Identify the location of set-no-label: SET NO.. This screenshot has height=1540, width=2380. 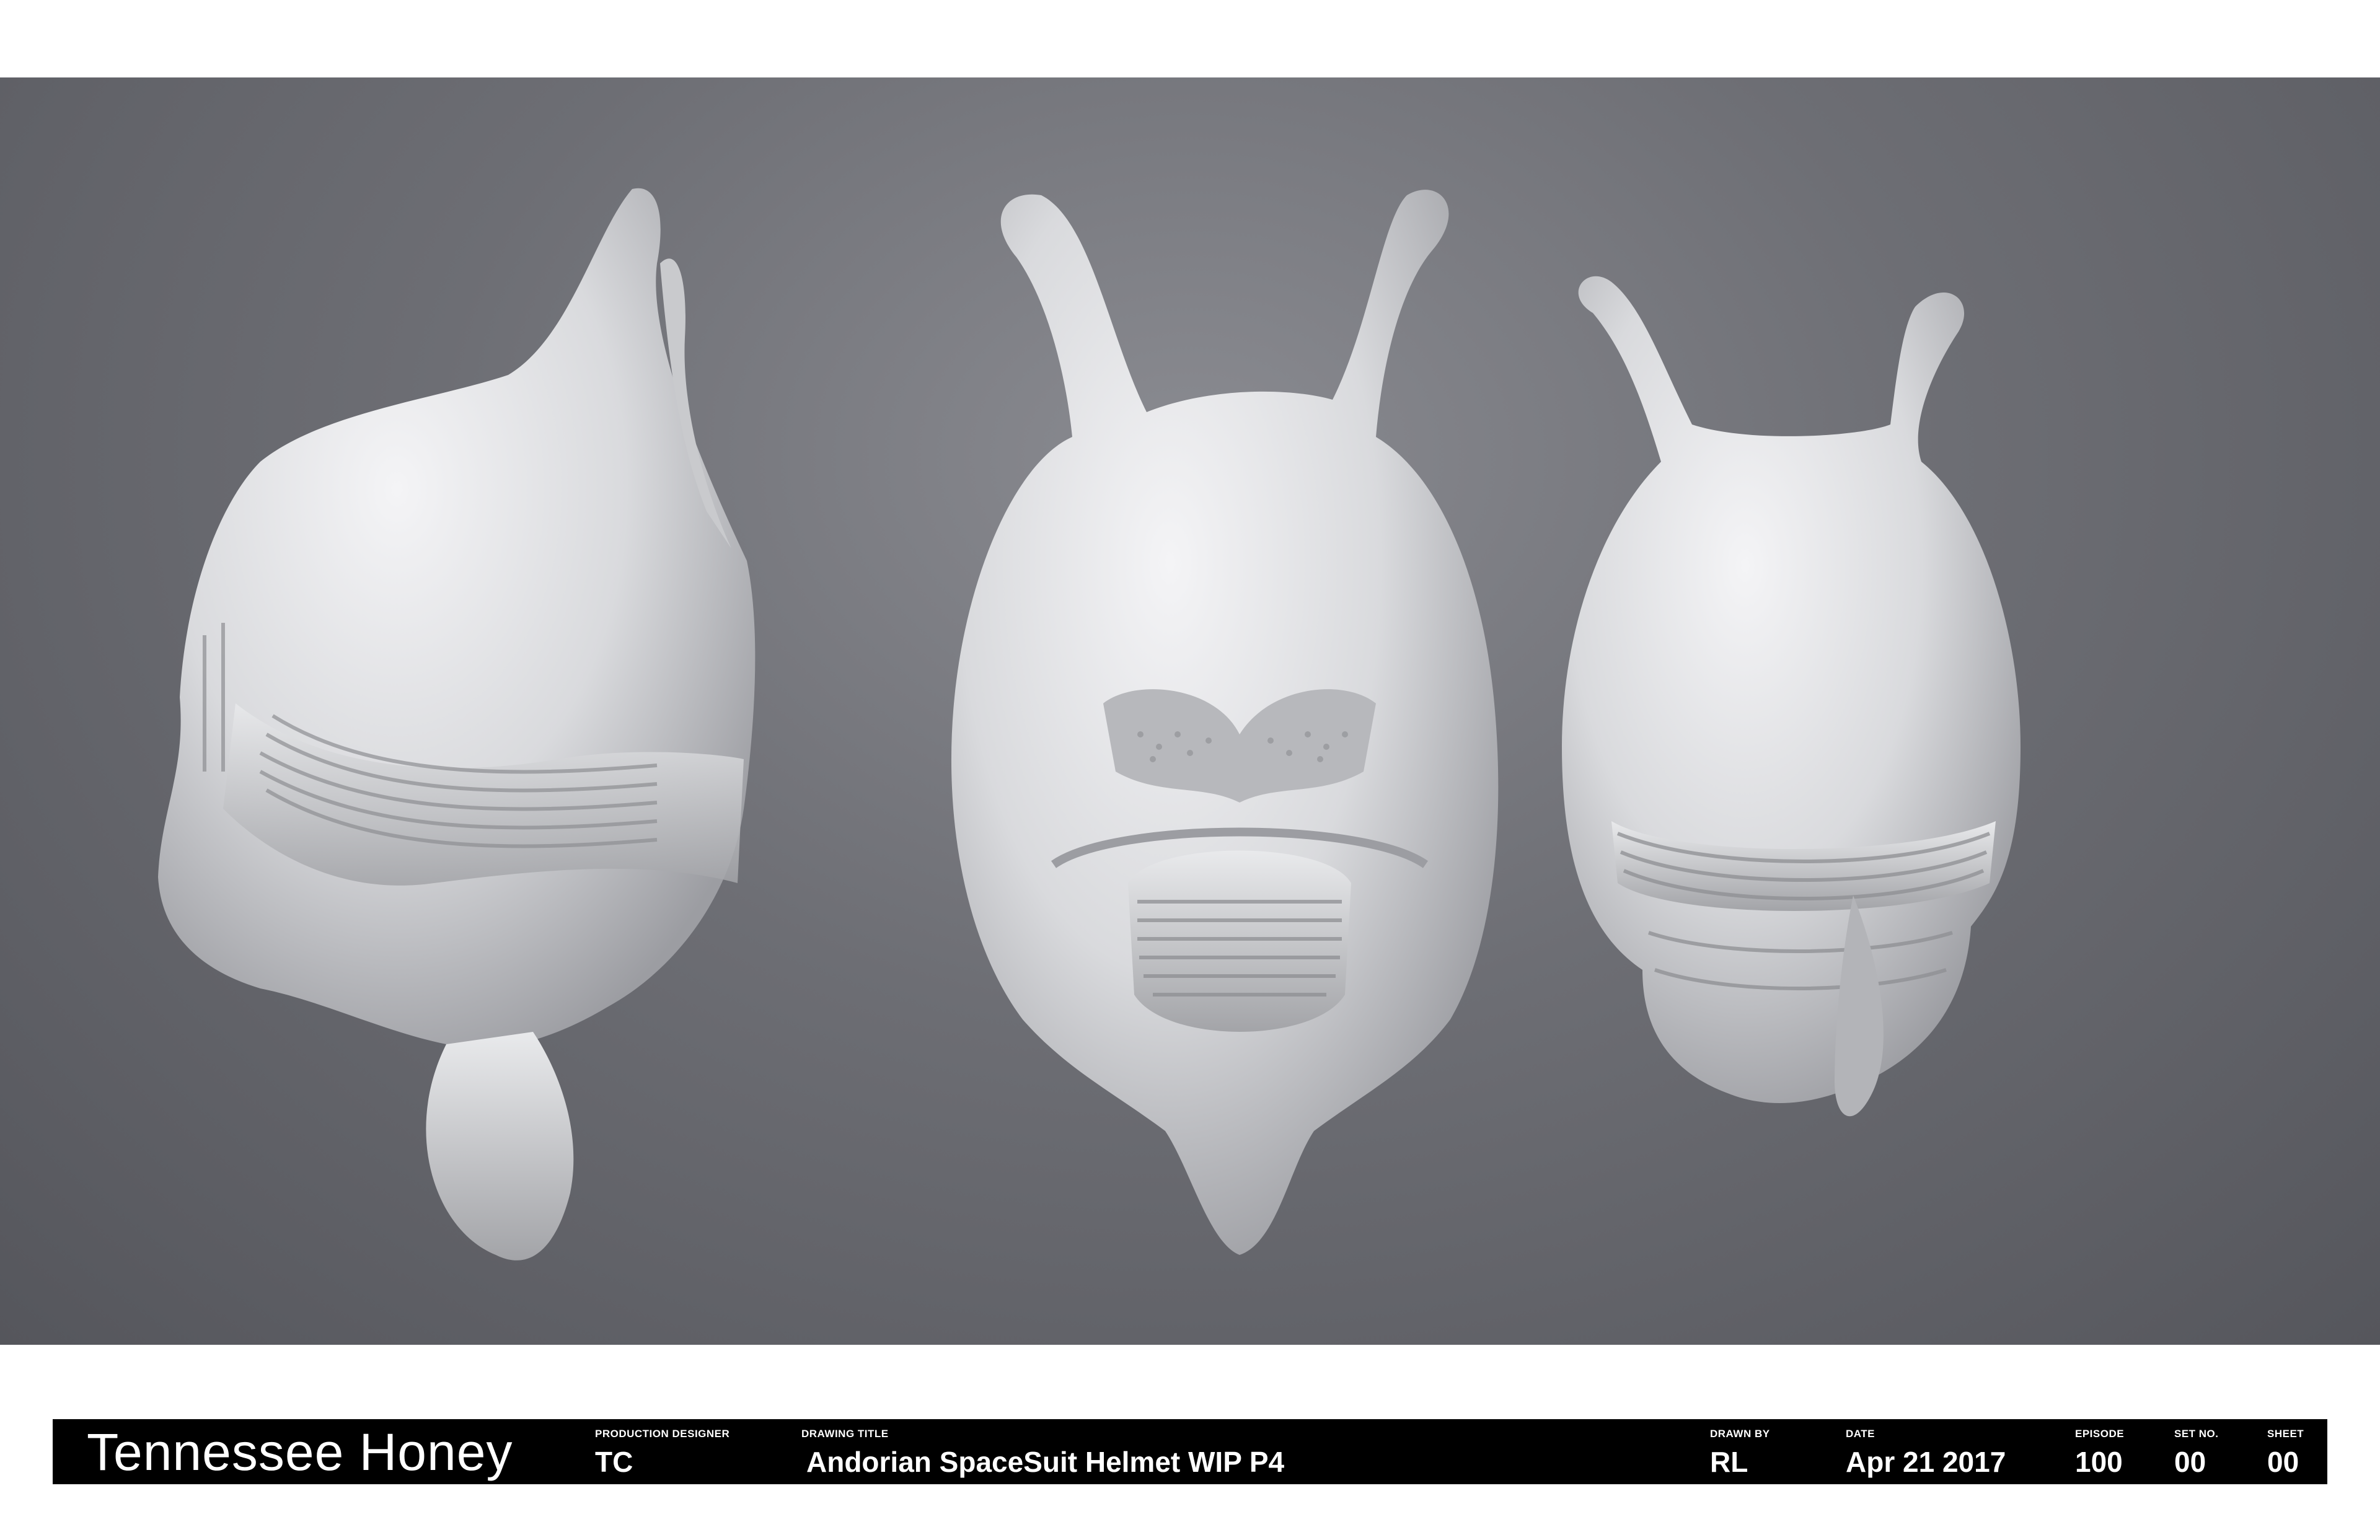
(2196, 1434).